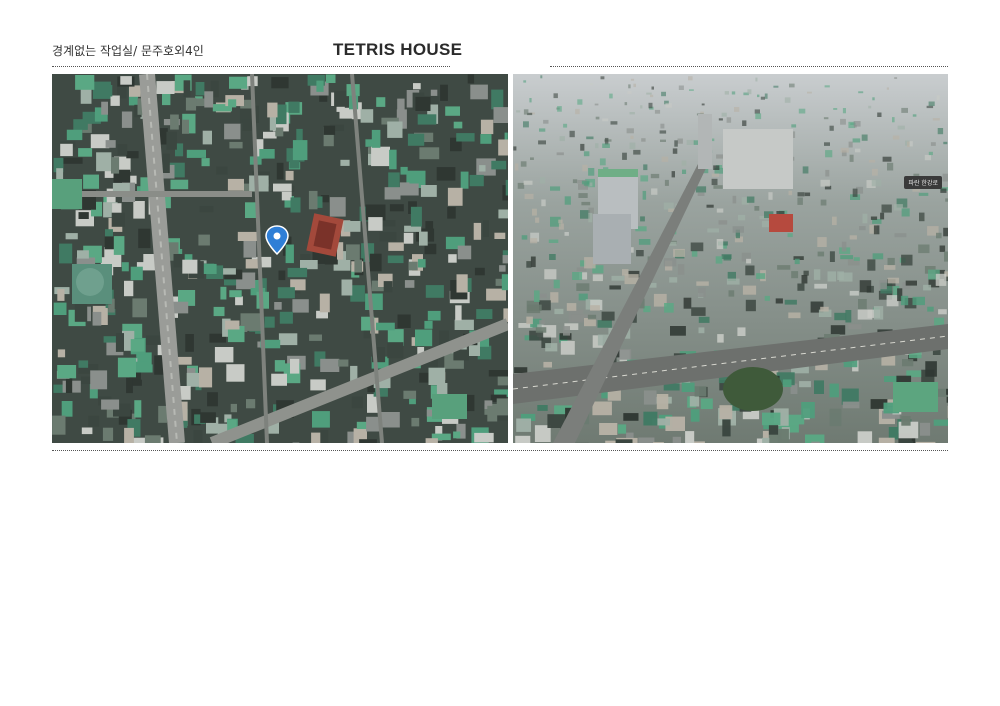 This screenshot has height=706, width=1000. Describe the element at coordinates (749, 66) in the screenshot. I see `top-divider-right` at that location.